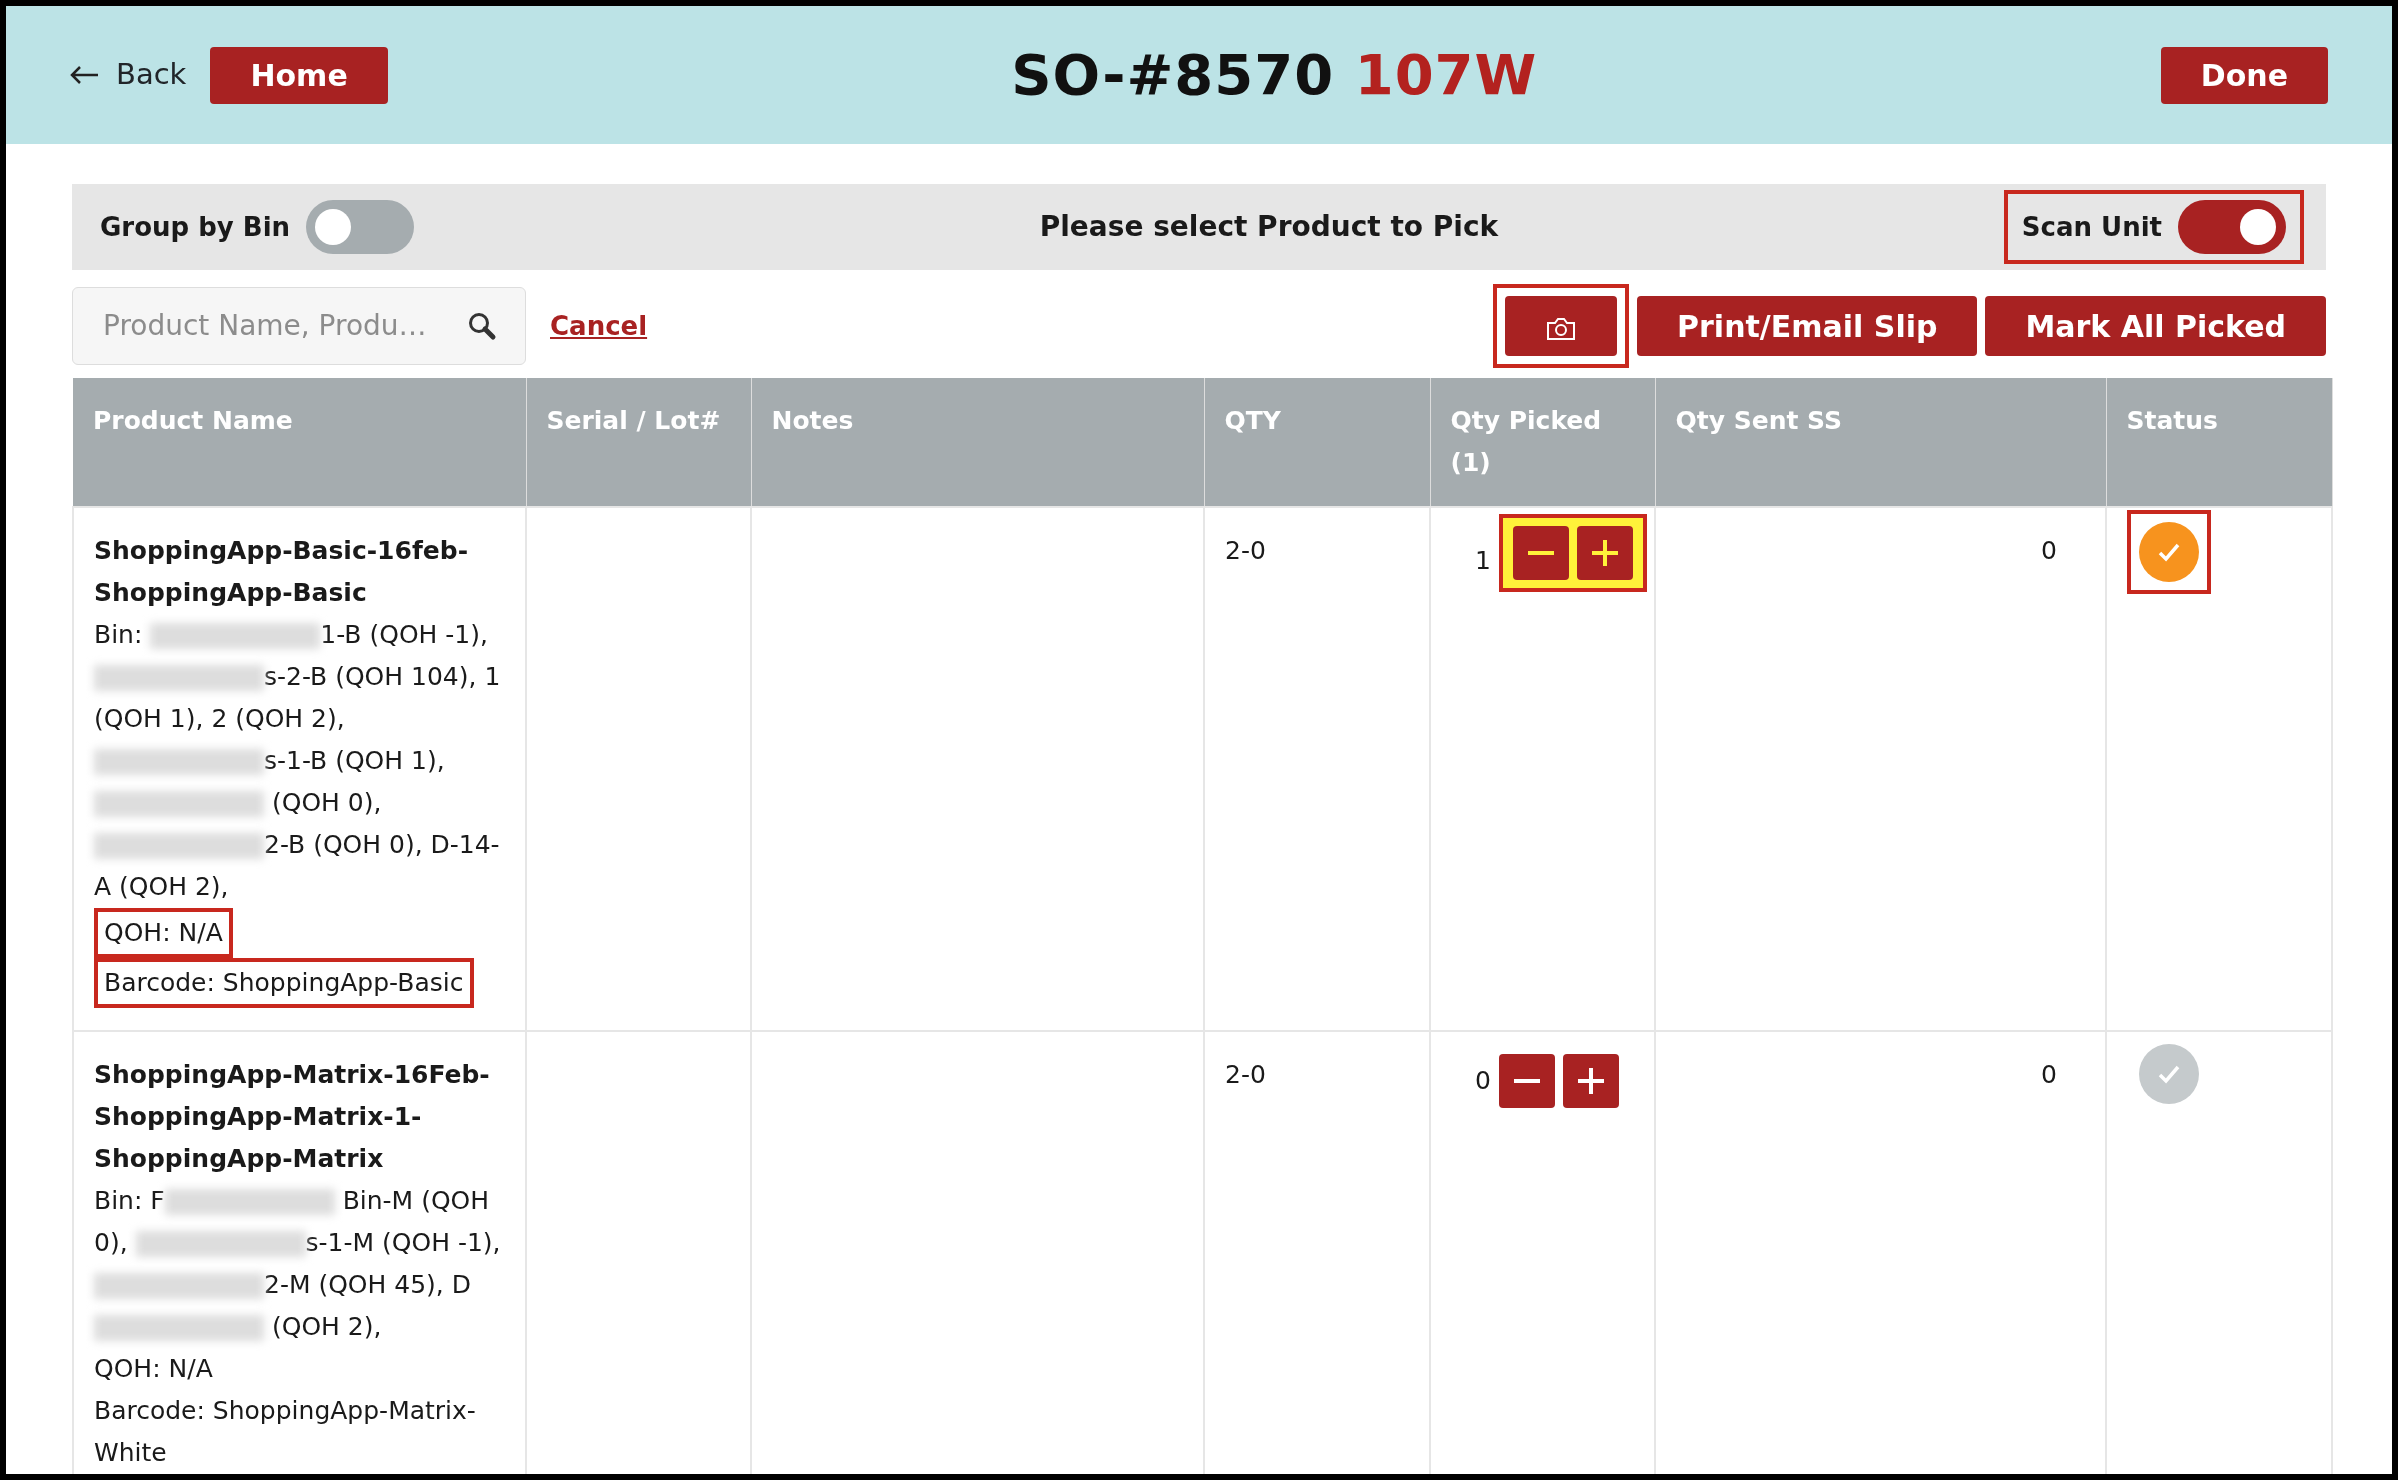  Describe the element at coordinates (1269, 227) in the screenshot. I see `instruction-text: Please select Product to Pick` at that location.